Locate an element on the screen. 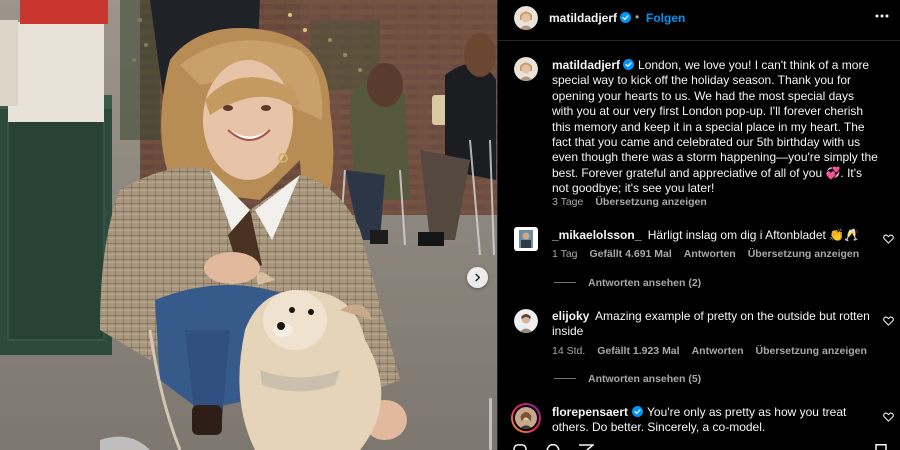 The image size is (900, 450). author-avatar is located at coordinates (526, 18).